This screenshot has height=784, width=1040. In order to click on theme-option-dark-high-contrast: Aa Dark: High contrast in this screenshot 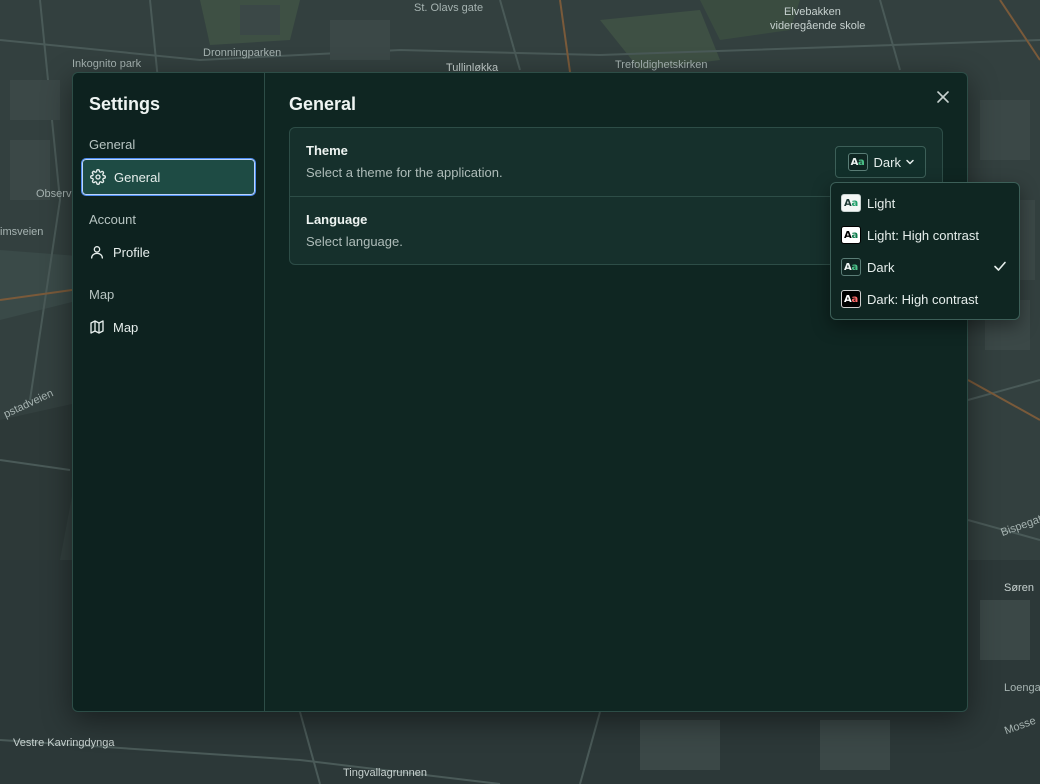, I will do `click(925, 299)`.